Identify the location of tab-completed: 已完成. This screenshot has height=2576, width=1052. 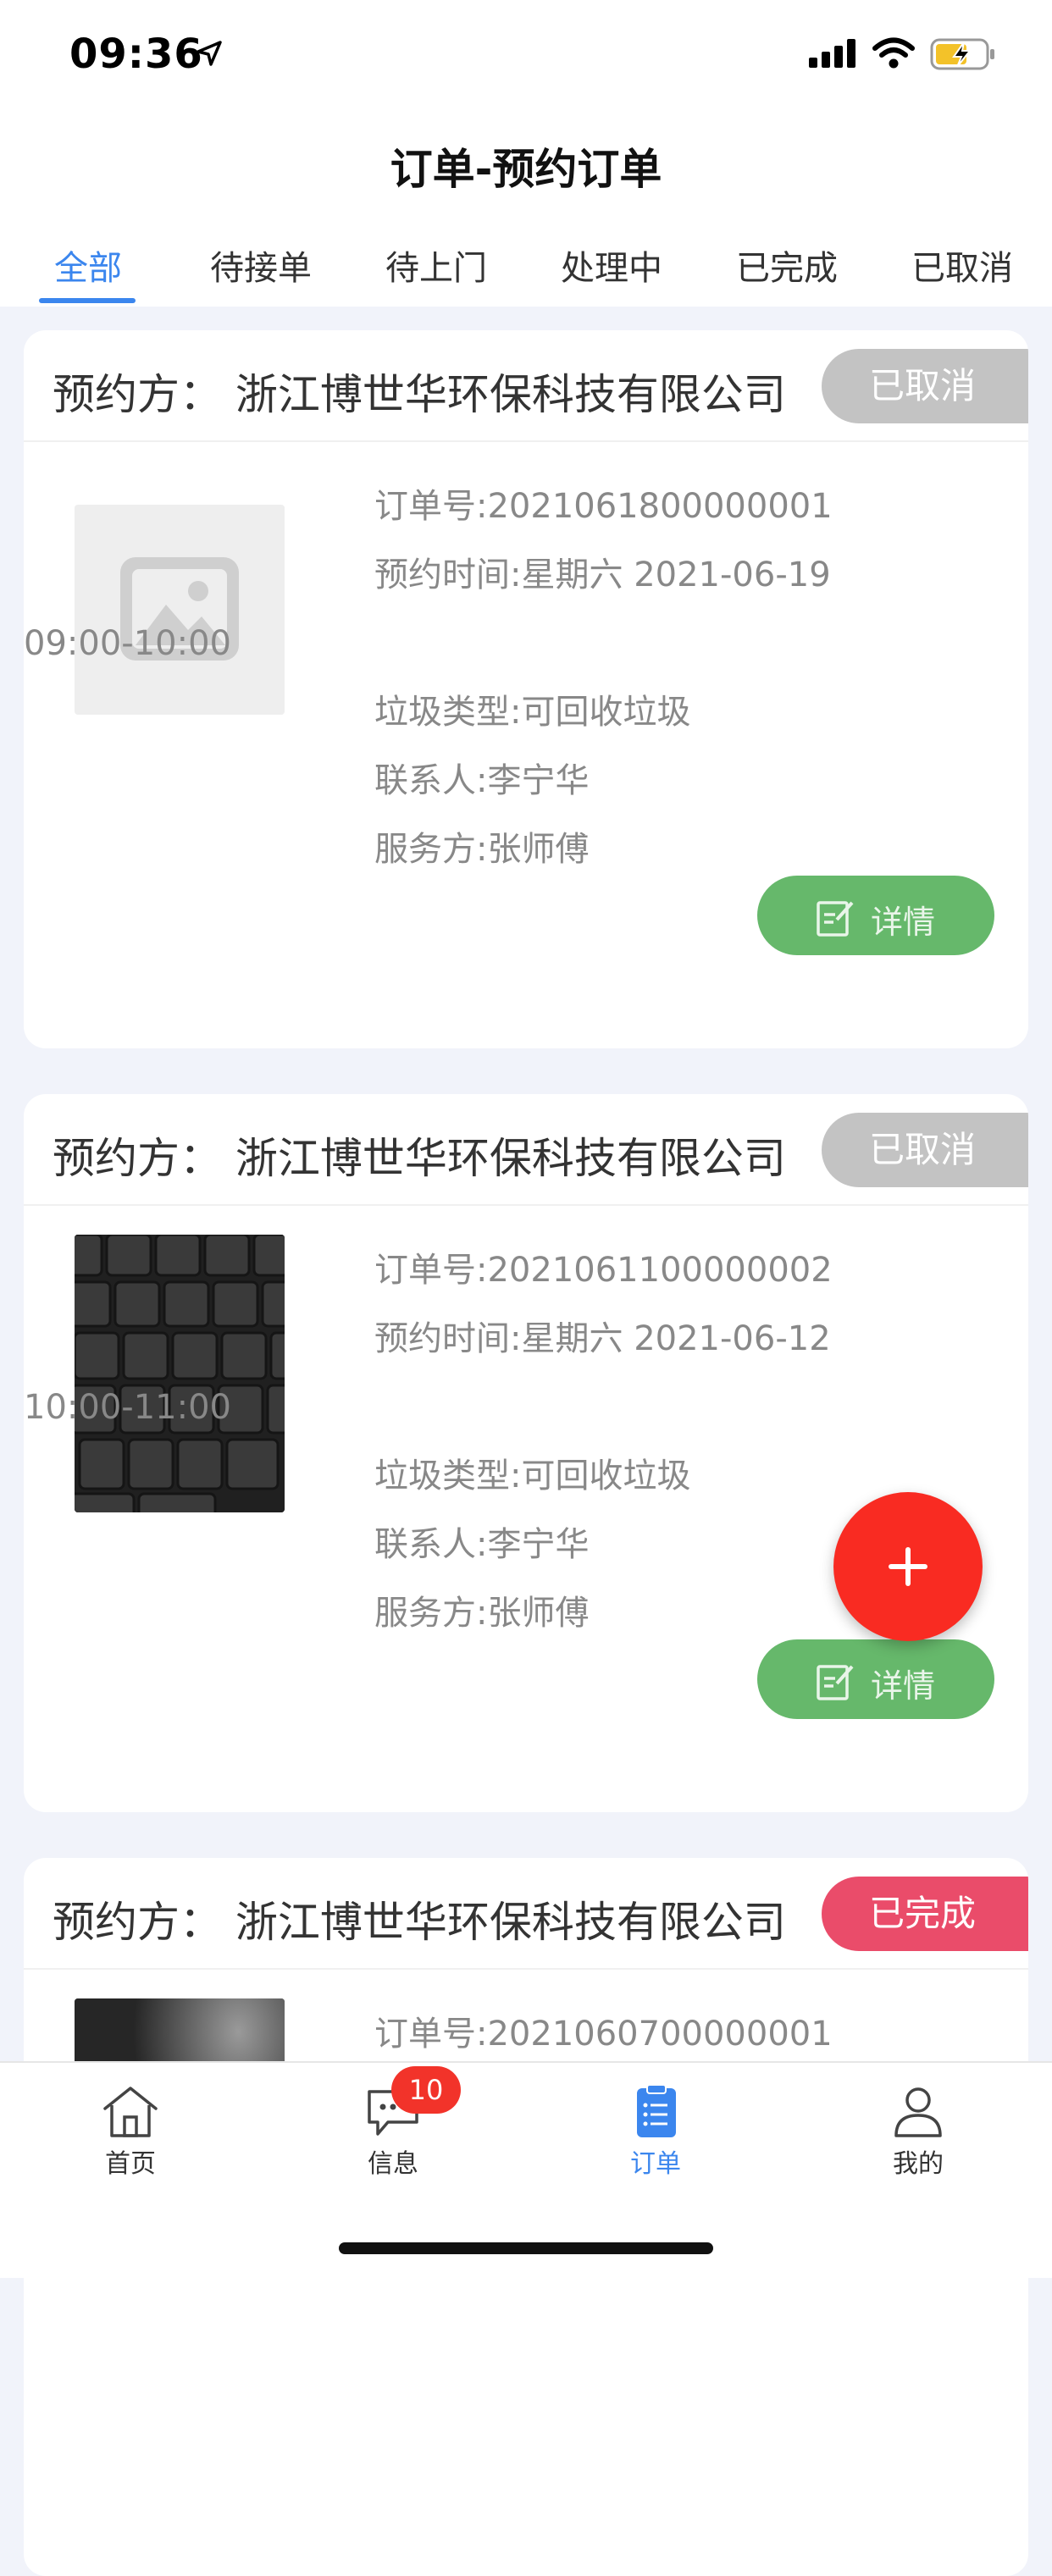
(787, 265).